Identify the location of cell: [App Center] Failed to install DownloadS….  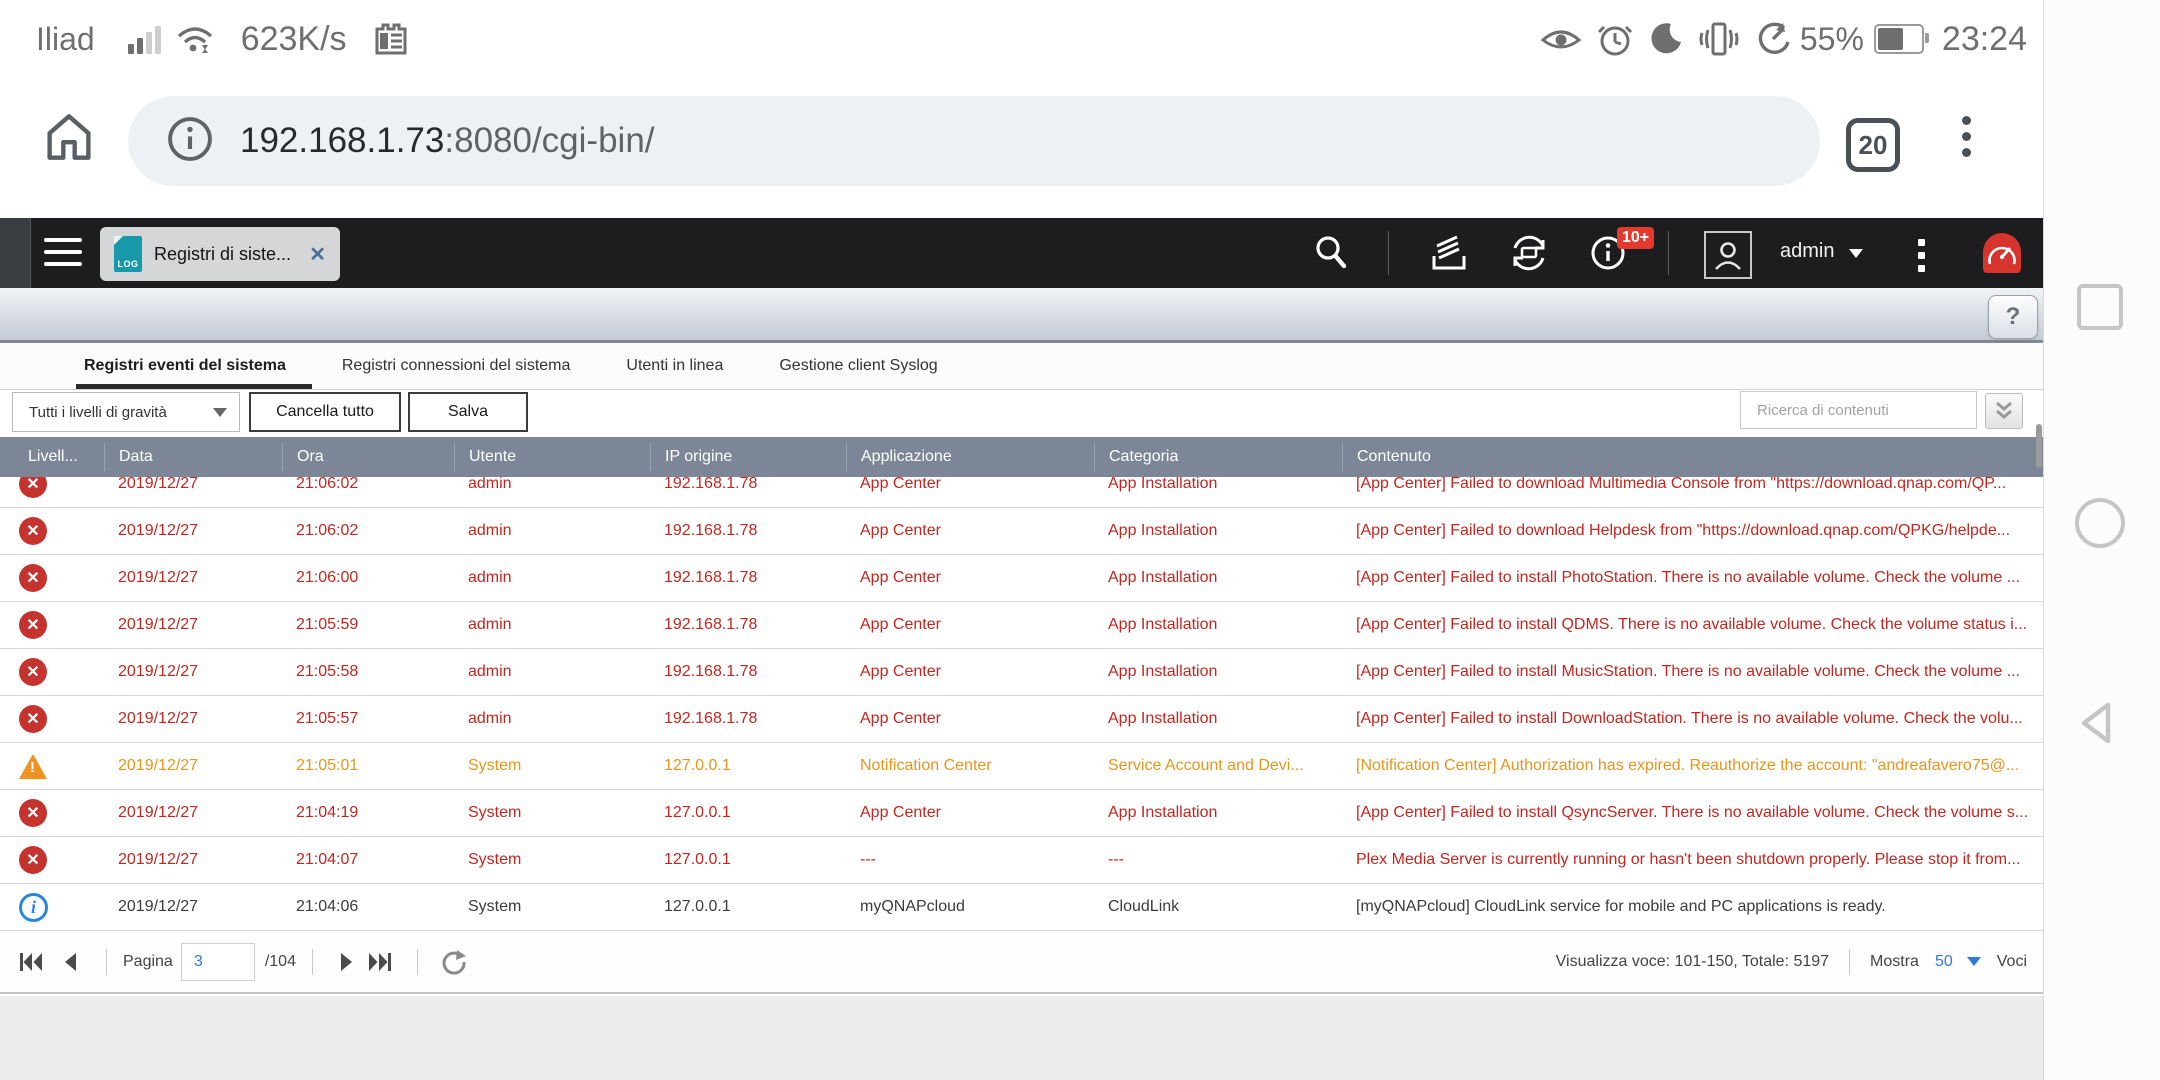
(1689, 718).